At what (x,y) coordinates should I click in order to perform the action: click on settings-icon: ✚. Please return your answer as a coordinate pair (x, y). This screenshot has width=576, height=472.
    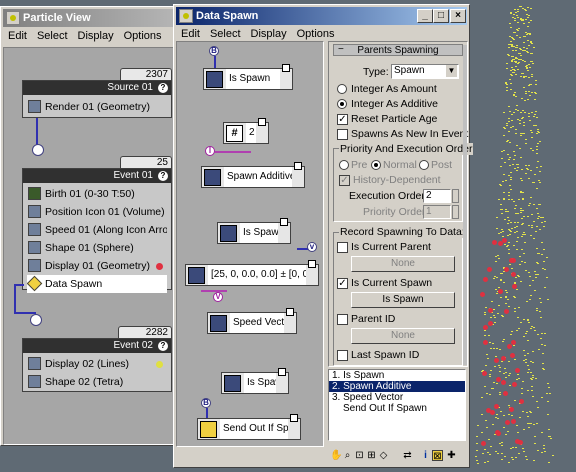
    Looking at the image, I should click on (451, 455).